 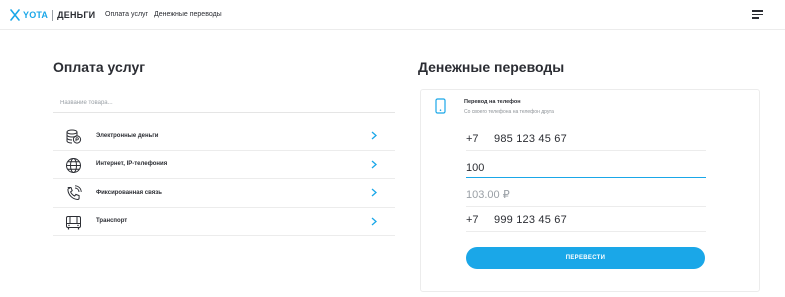 What do you see at coordinates (224, 193) in the screenshot?
I see `category-item-landline: Фиксированная связь` at bounding box center [224, 193].